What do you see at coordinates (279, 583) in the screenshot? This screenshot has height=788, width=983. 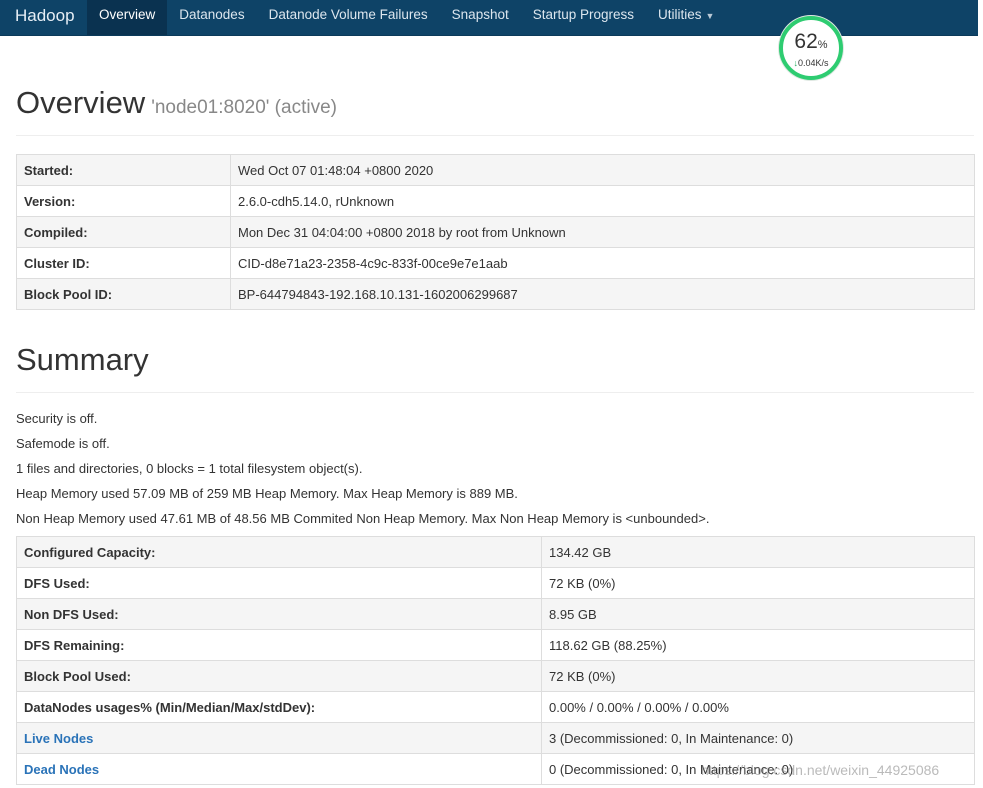 I see `row-key: DFS Used:` at bounding box center [279, 583].